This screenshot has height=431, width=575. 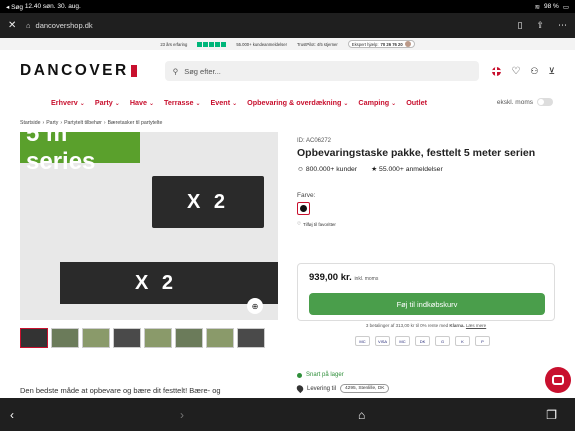 What do you see at coordinates (427, 304) in the screenshot?
I see `add-to-cart-button: Føj til indkøbskurv` at bounding box center [427, 304].